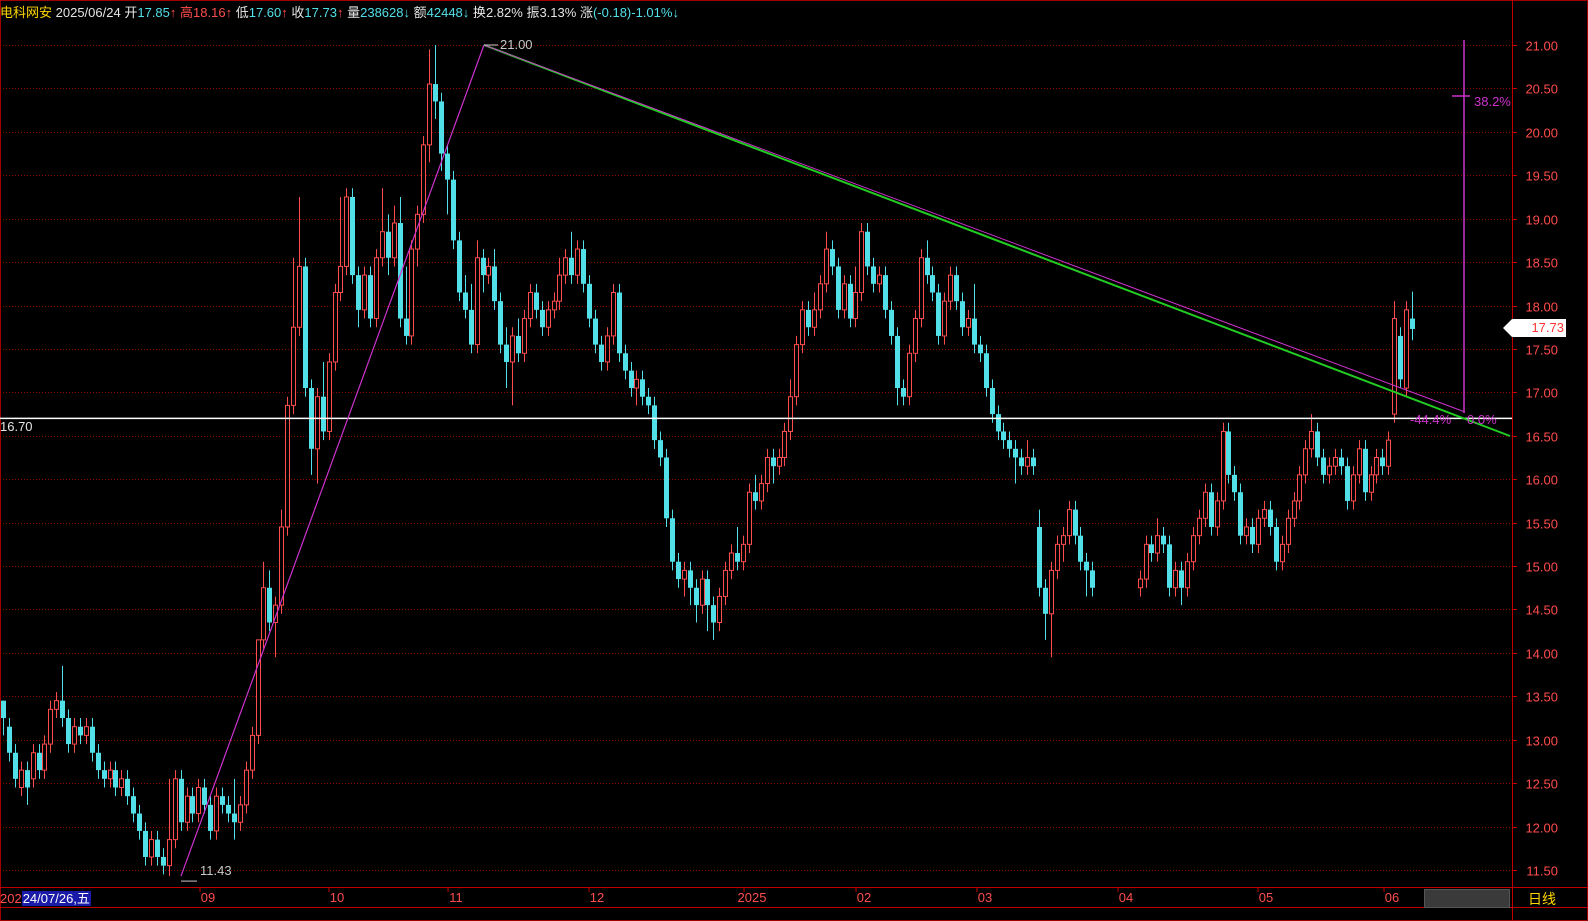 The image size is (1588, 921). I want to click on fib-382-label: 38.2%, so click(1492, 101).